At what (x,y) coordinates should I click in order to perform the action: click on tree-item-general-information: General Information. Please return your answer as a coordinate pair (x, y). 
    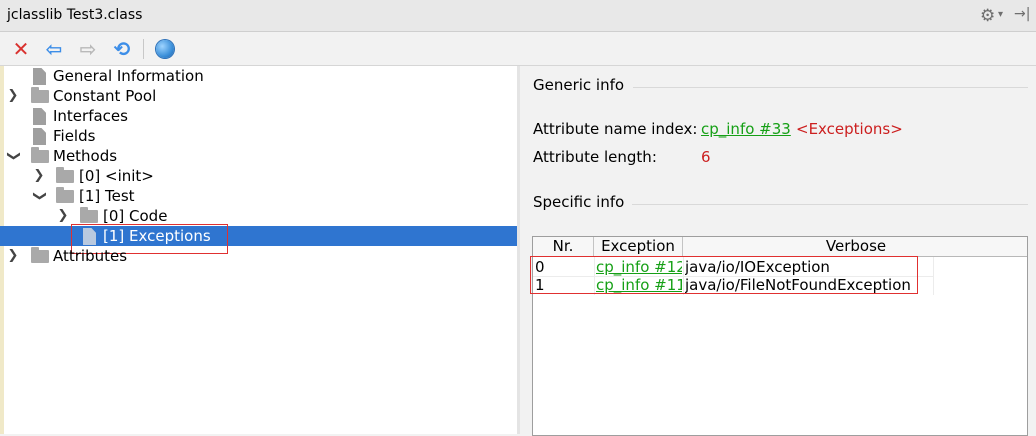
    Looking at the image, I should click on (258, 76).